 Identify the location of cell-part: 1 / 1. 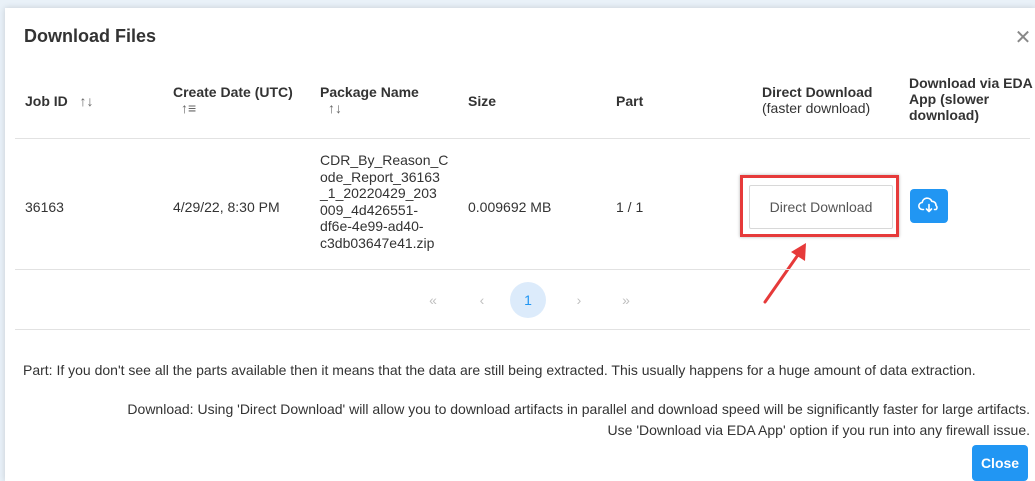
(630, 207).